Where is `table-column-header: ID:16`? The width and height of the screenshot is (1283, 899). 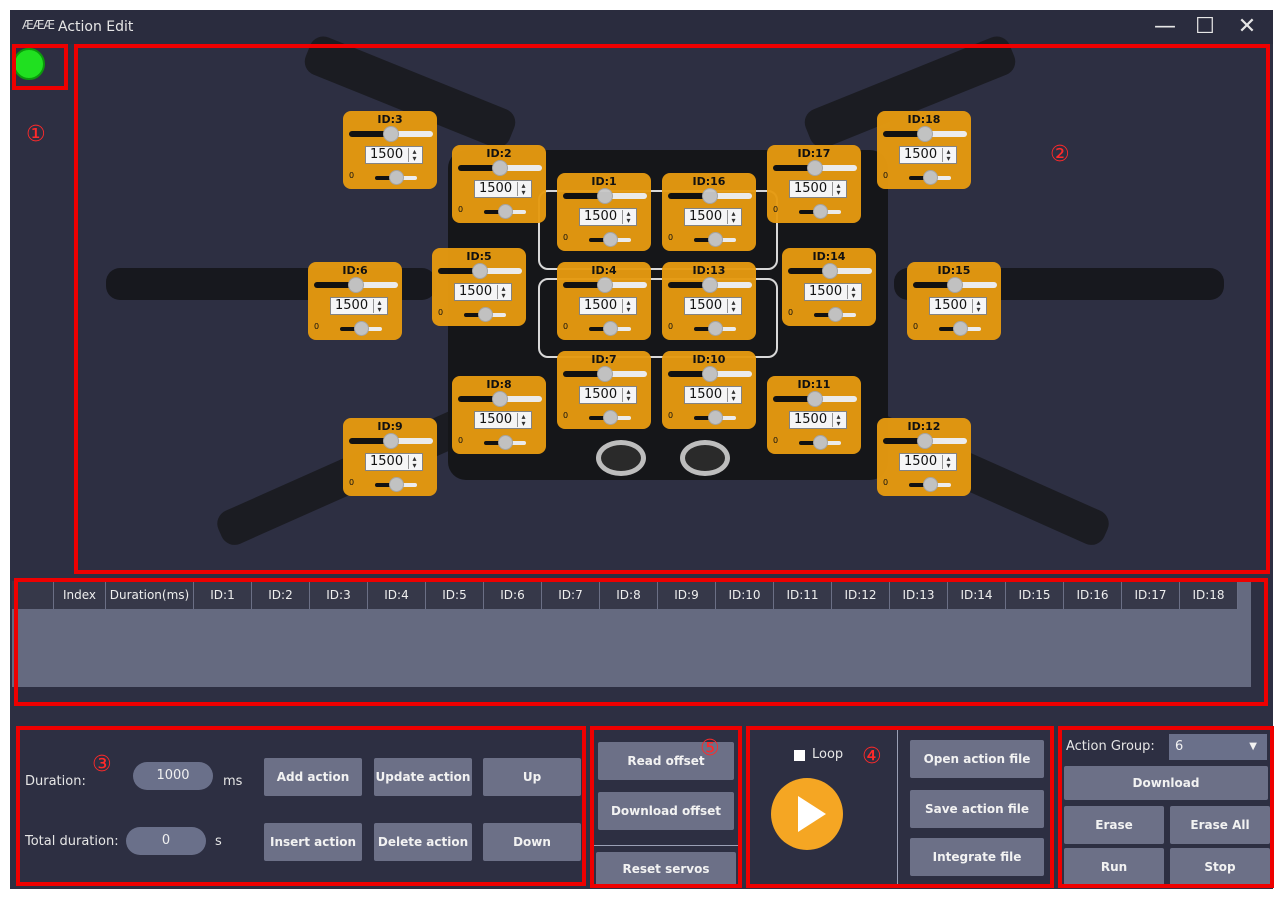
table-column-header: ID:16 is located at coordinates (1093, 595).